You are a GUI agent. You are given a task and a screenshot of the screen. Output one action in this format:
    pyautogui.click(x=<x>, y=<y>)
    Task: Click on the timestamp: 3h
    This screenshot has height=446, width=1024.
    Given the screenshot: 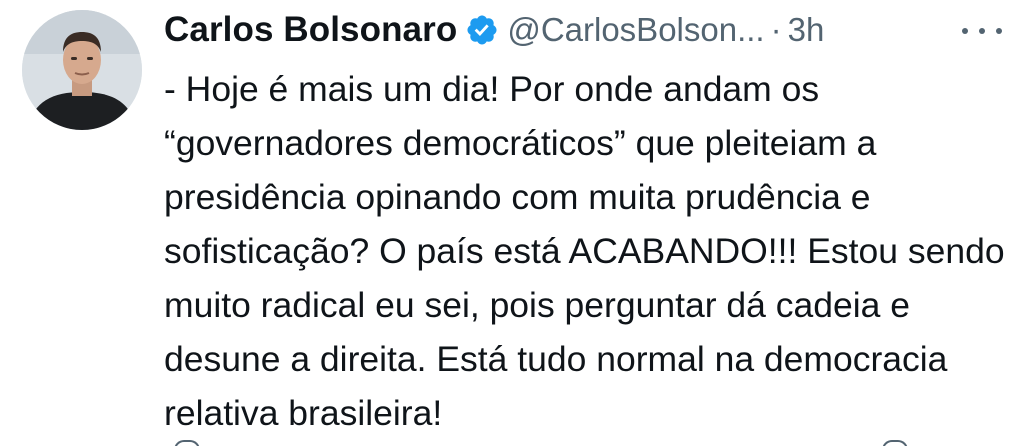 What is the action you would take?
    pyautogui.click(x=806, y=30)
    